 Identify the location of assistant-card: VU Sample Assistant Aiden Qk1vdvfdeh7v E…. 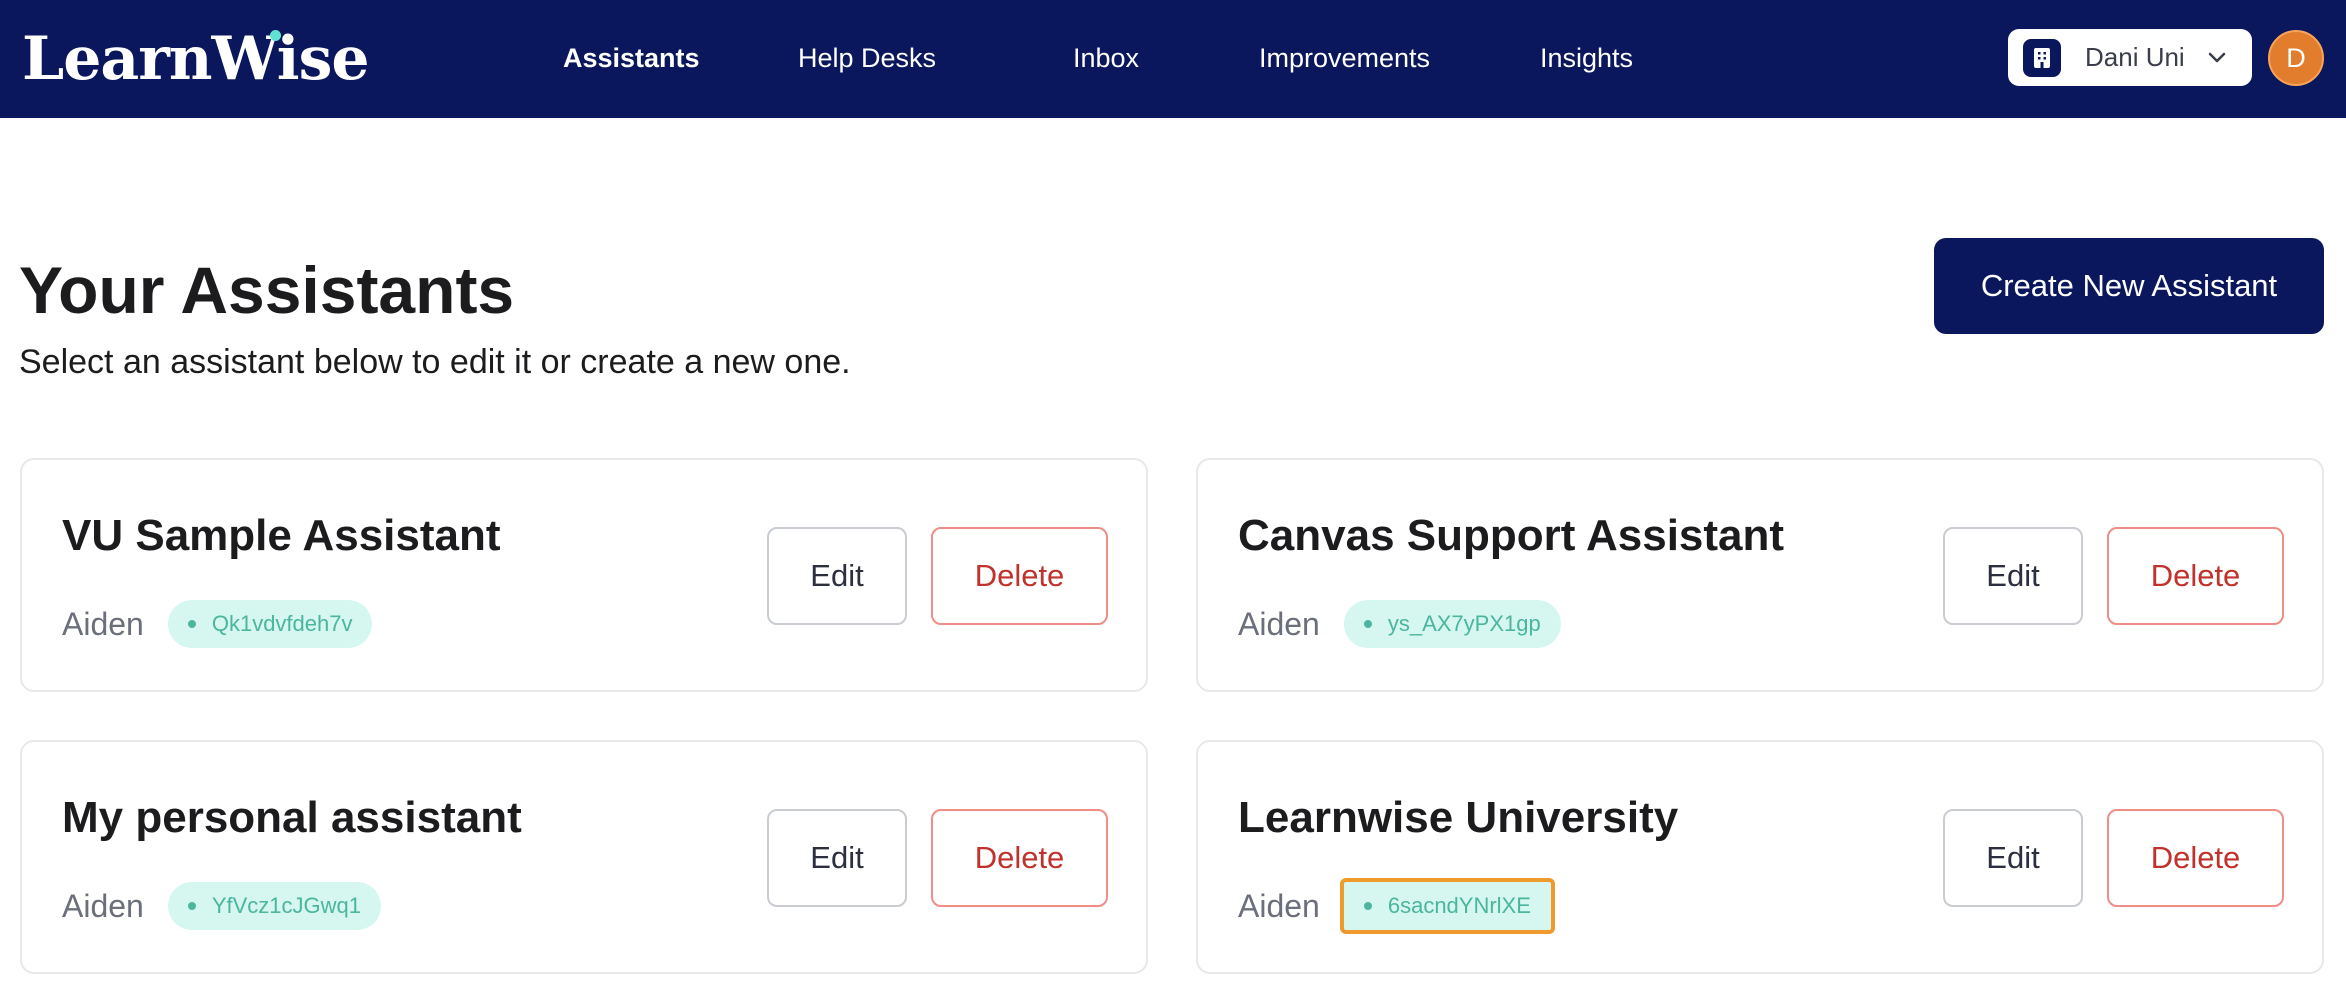
(584, 575).